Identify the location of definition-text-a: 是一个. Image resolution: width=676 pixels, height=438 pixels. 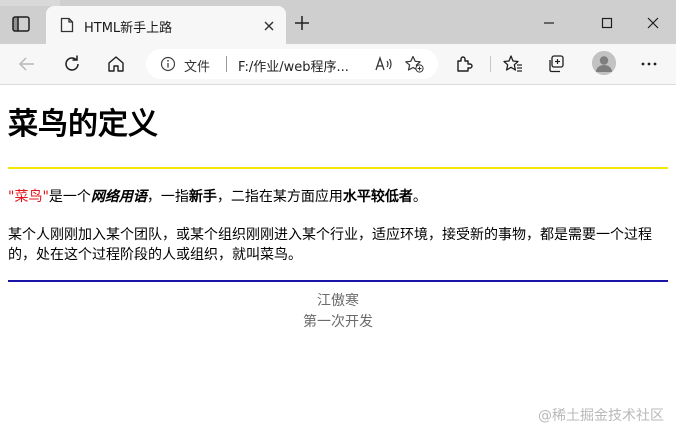
(69, 197).